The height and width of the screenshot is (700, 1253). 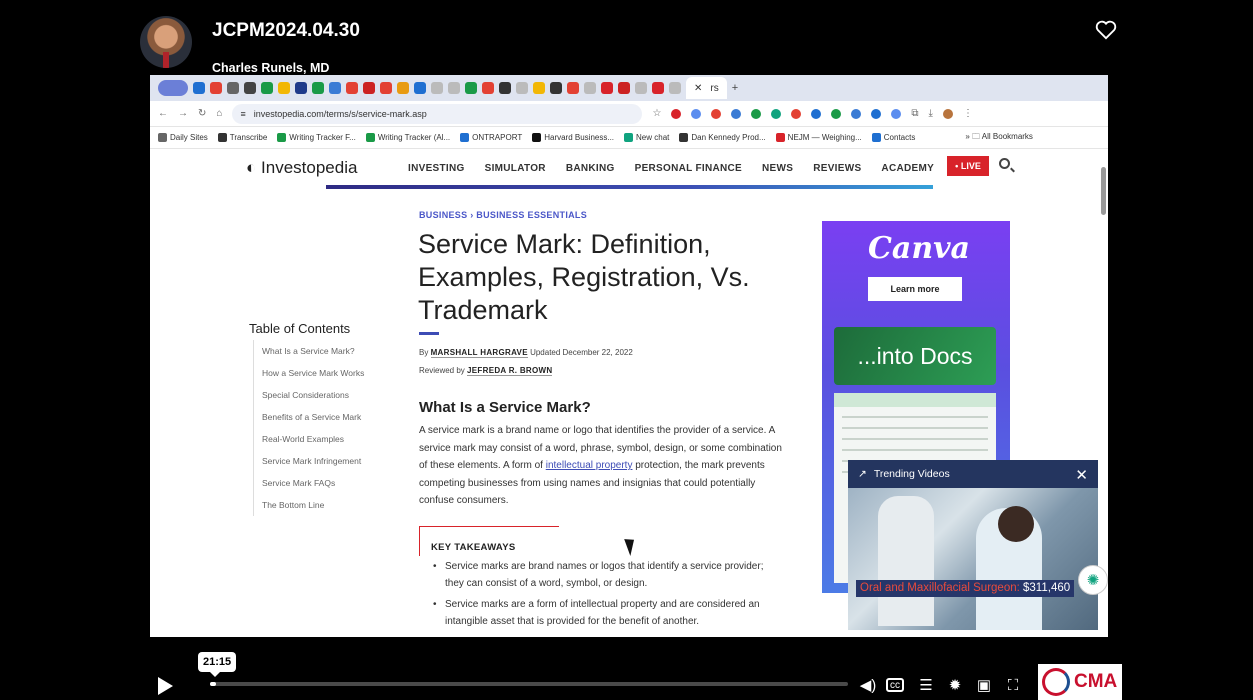 I want to click on nav-news: NEWS, so click(x=777, y=168).